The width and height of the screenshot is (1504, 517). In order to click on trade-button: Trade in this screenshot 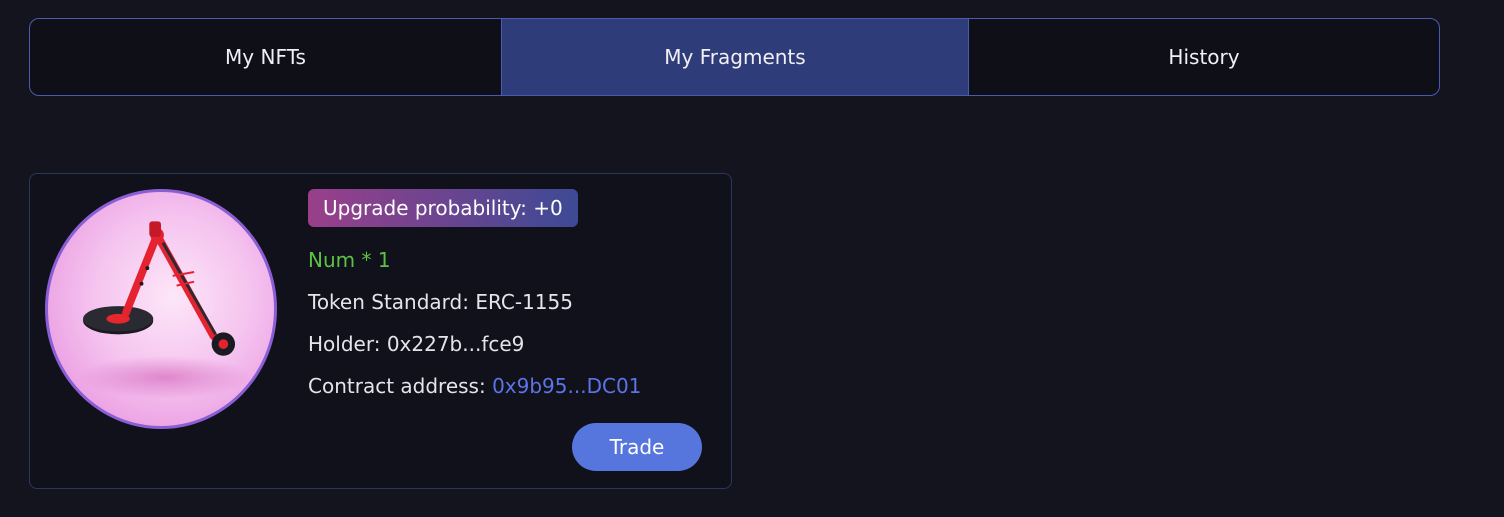, I will do `click(637, 447)`.